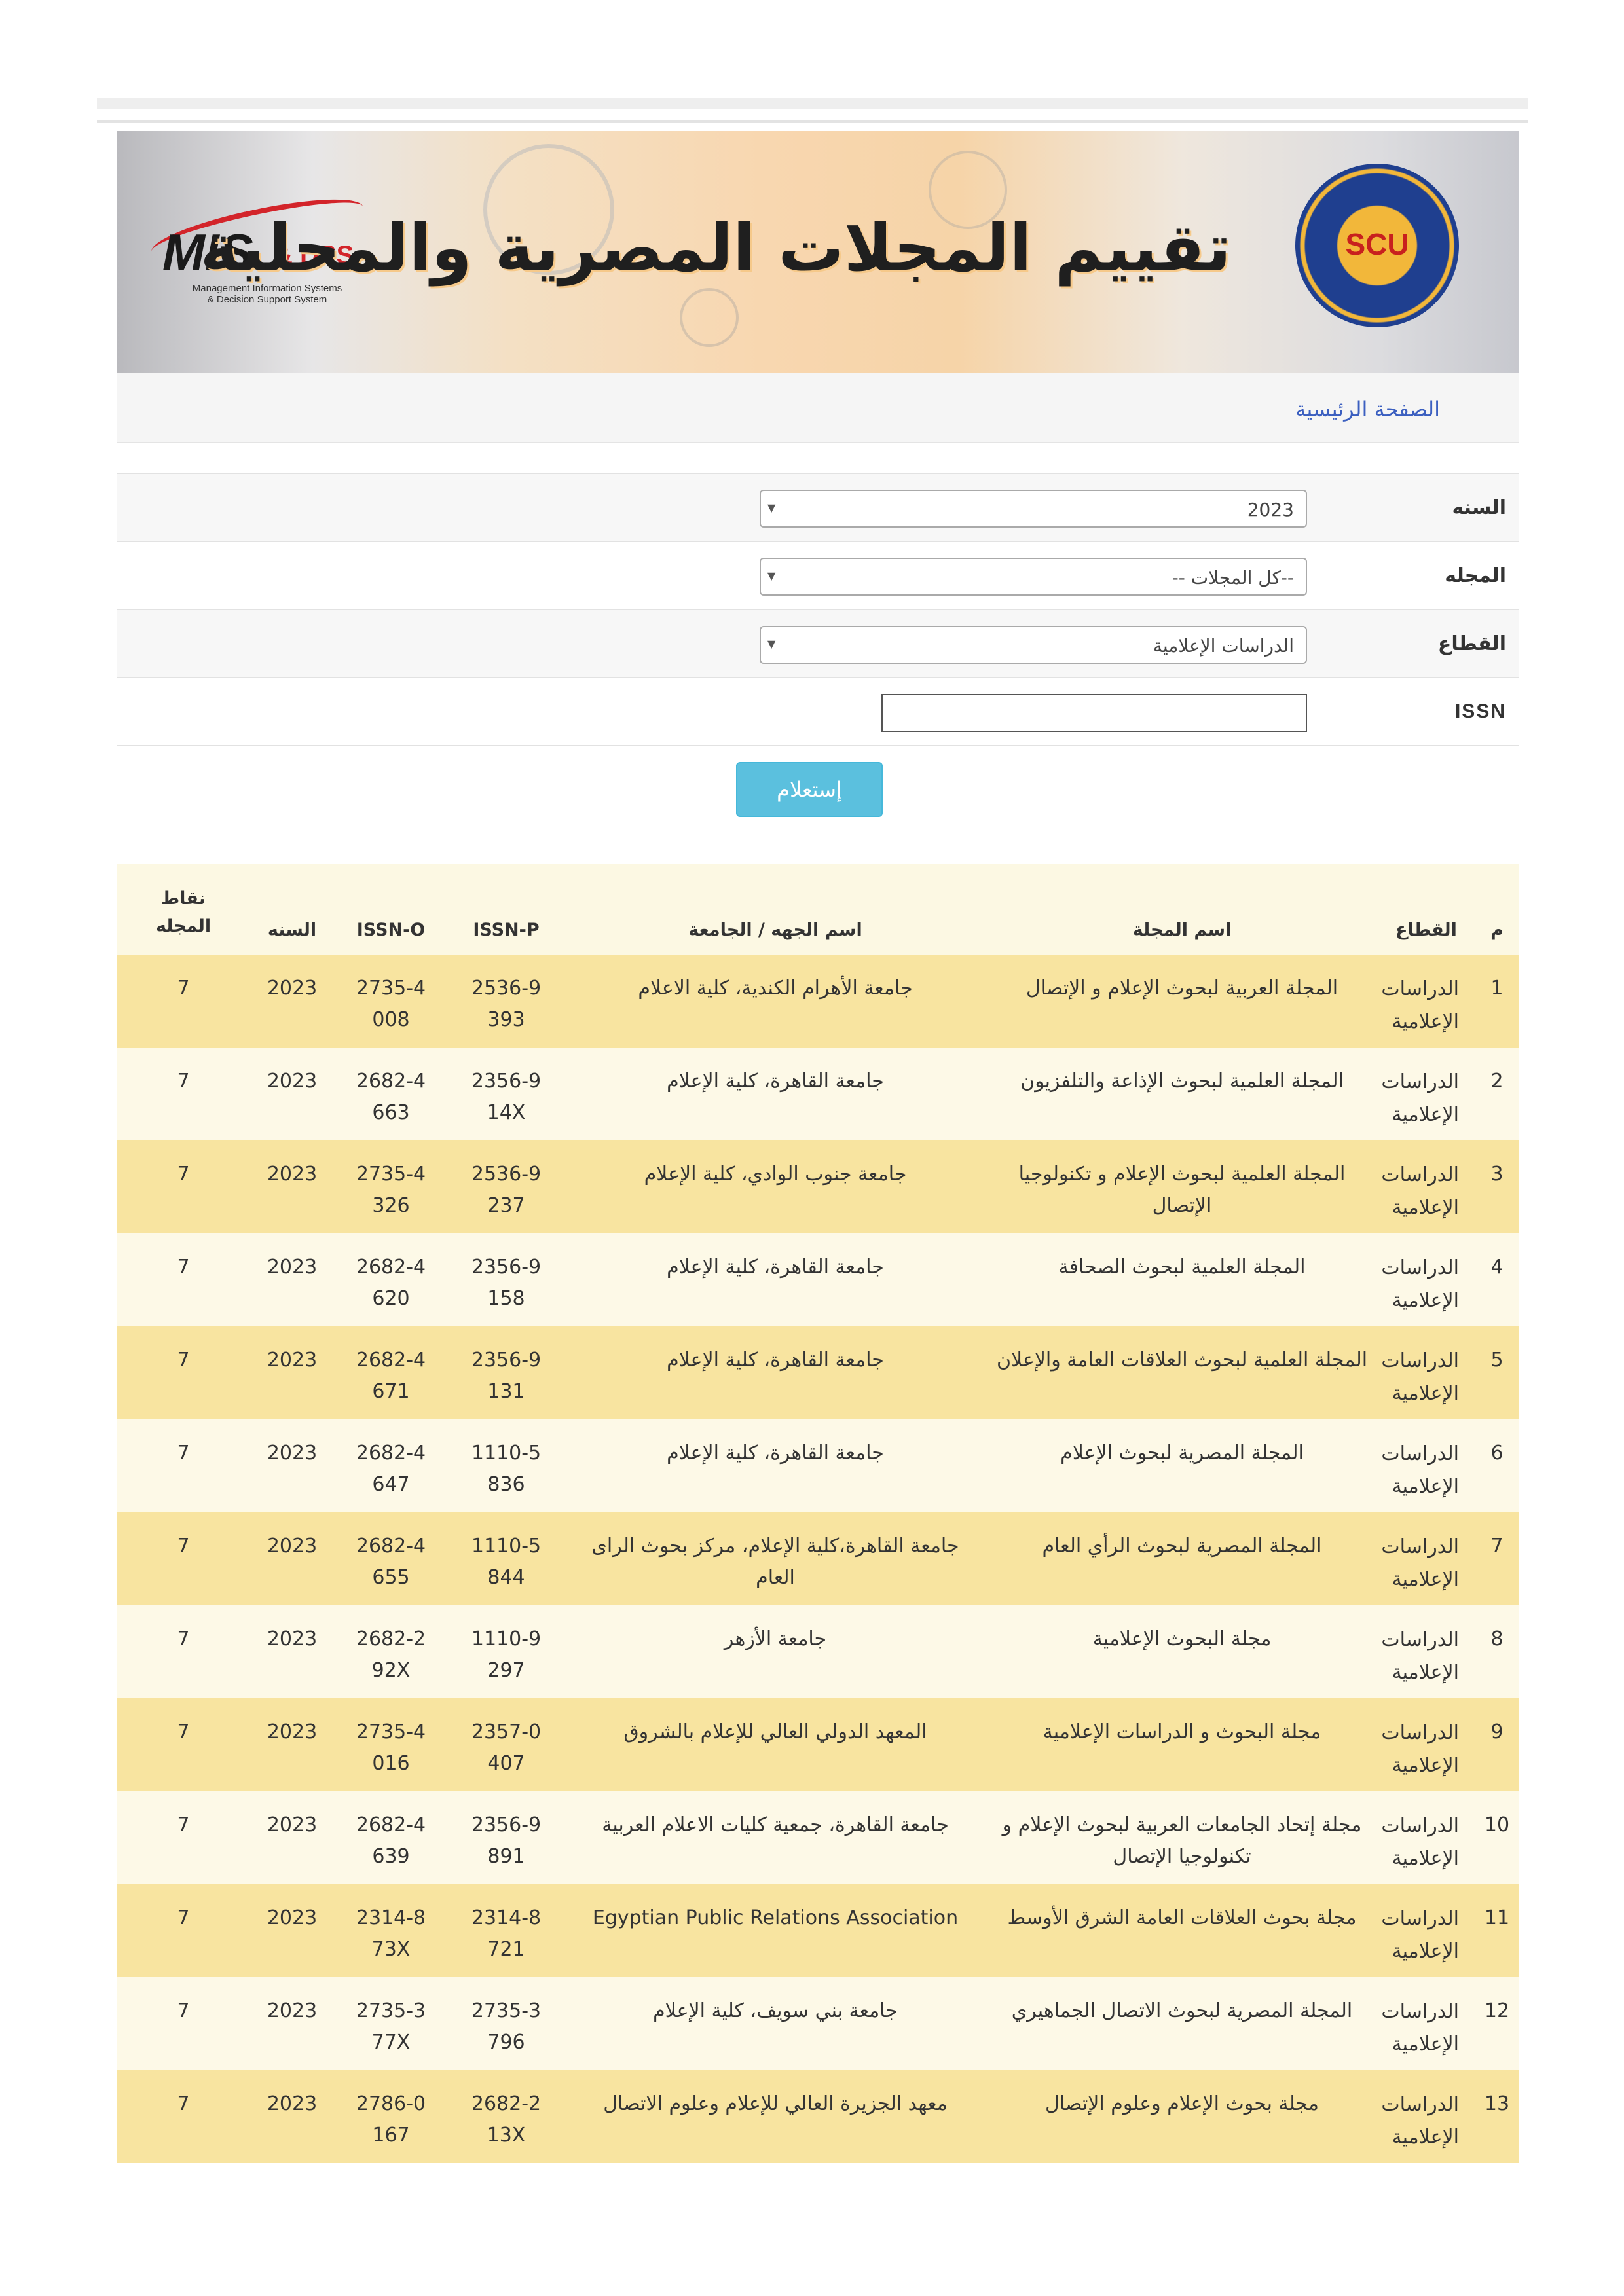 The width and height of the screenshot is (1624, 2296). Describe the element at coordinates (1426, 909) in the screenshot. I see `col-header-sector: القطاع` at that location.